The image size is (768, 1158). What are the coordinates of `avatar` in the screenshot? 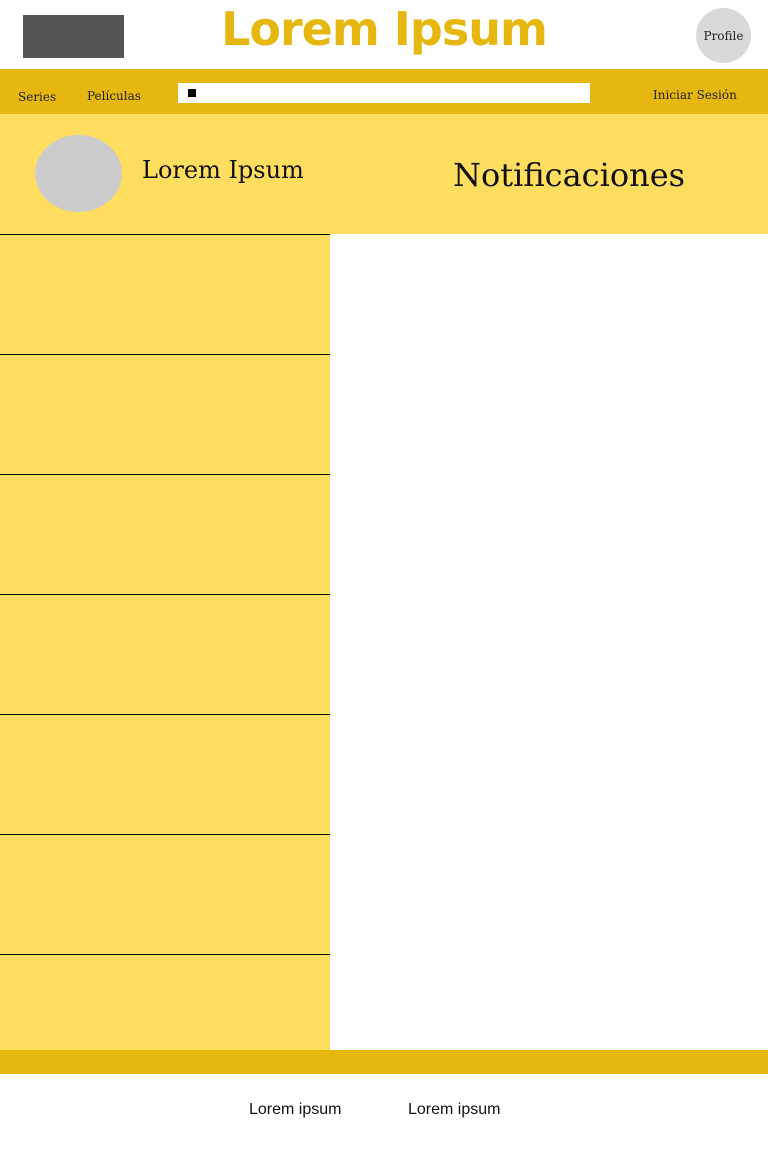 It's located at (78, 173).